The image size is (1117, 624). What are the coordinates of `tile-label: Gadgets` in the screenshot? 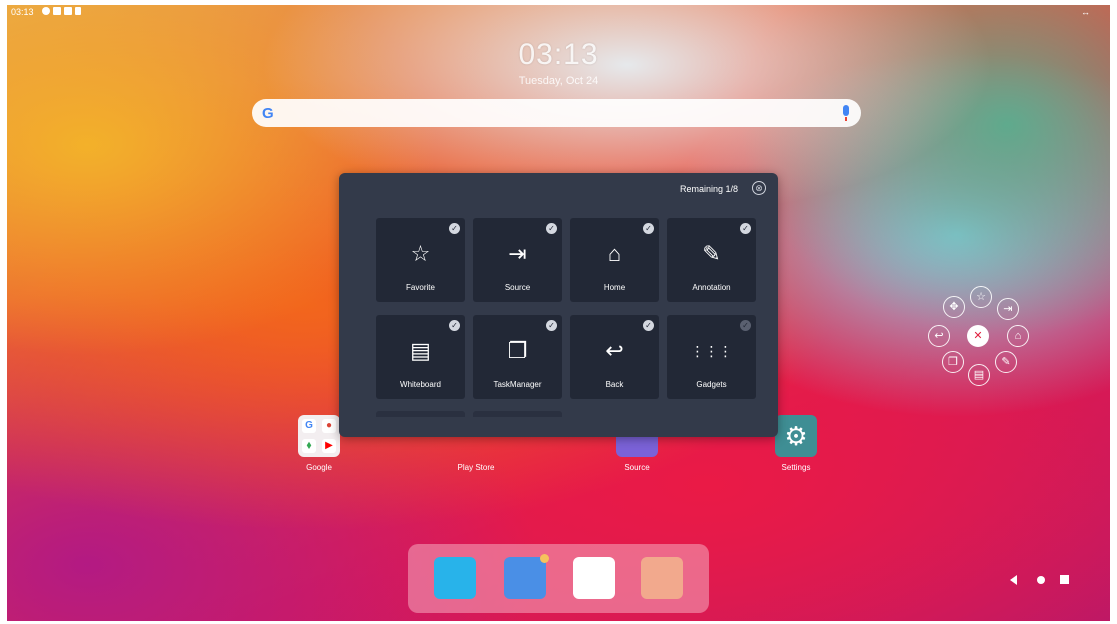 It's located at (711, 384).